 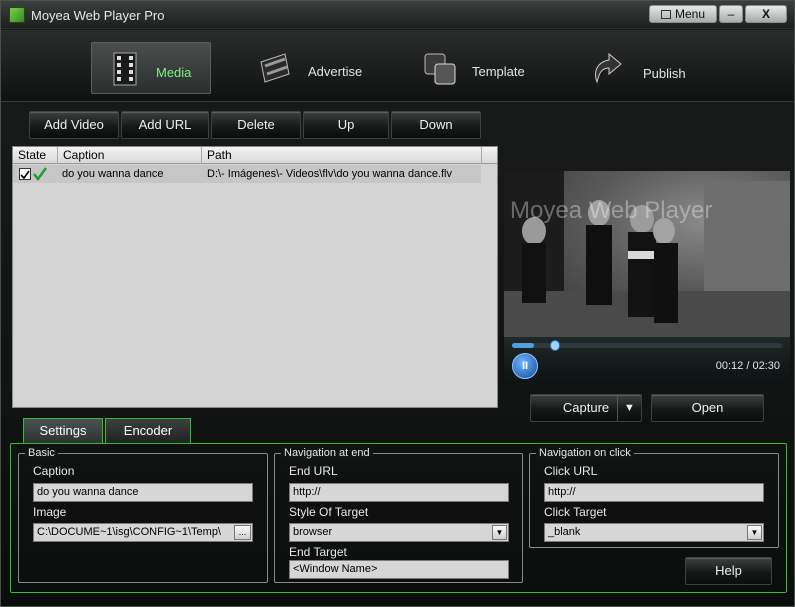 What do you see at coordinates (611, 210) in the screenshot?
I see `watermark-text: Moyea Web Player` at bounding box center [611, 210].